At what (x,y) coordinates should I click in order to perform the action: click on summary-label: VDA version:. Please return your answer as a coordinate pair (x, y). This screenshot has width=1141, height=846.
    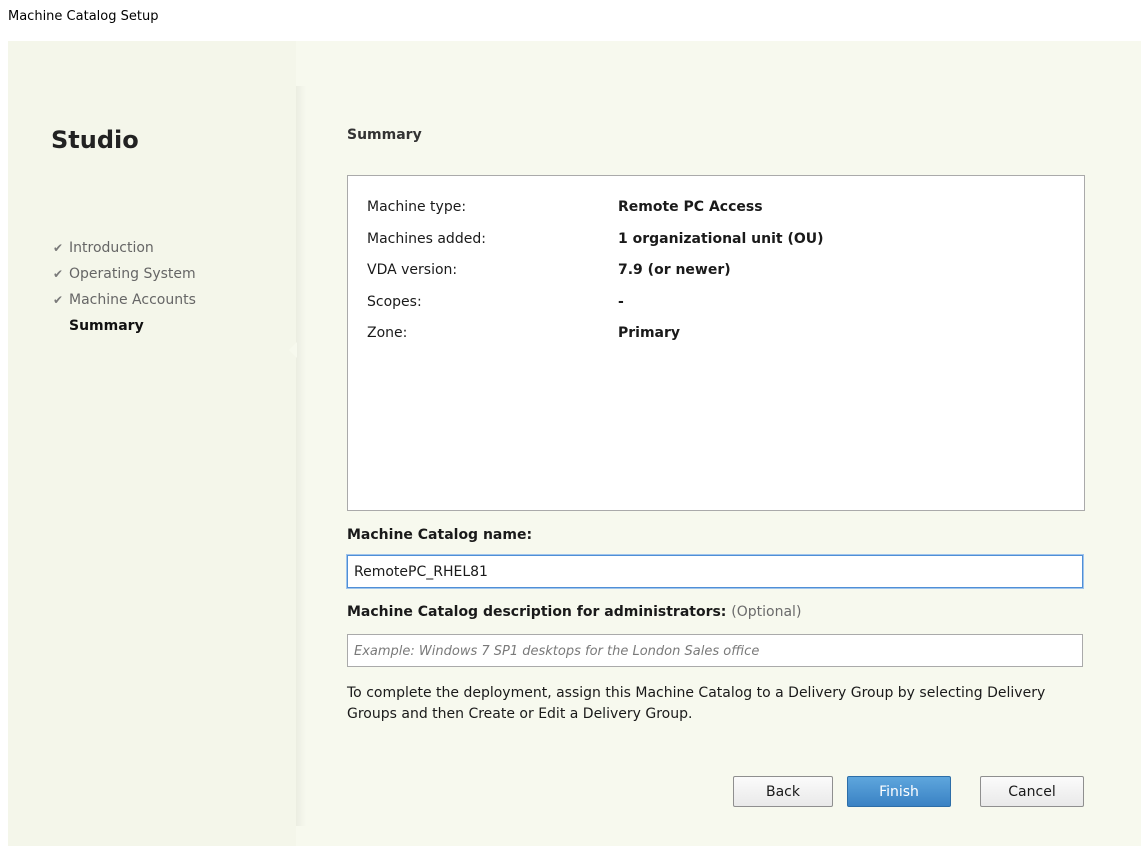
    Looking at the image, I should click on (412, 270).